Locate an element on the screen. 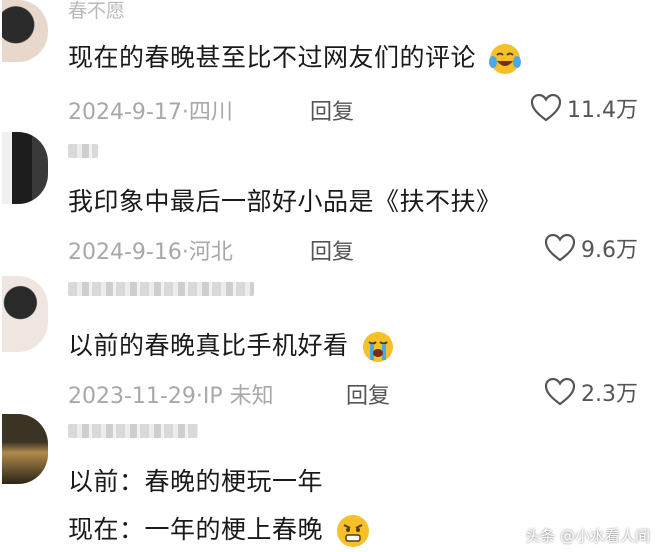  like-count: 2.3万 is located at coordinates (609, 394).